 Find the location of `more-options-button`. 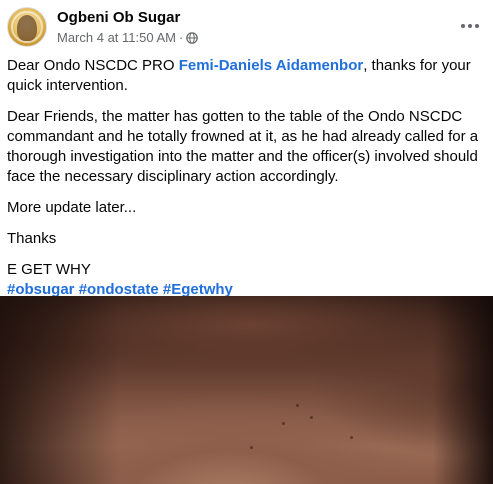

more-options-button is located at coordinates (470, 26).